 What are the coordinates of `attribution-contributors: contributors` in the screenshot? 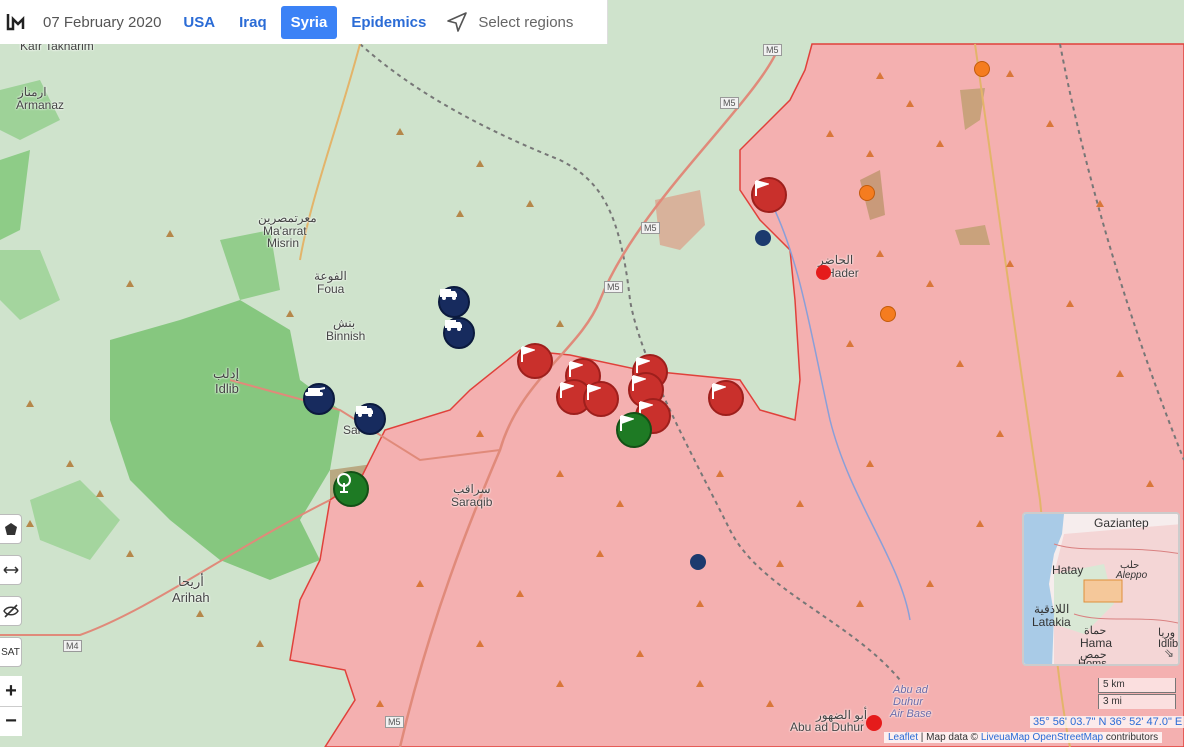 It's located at (1131, 737).